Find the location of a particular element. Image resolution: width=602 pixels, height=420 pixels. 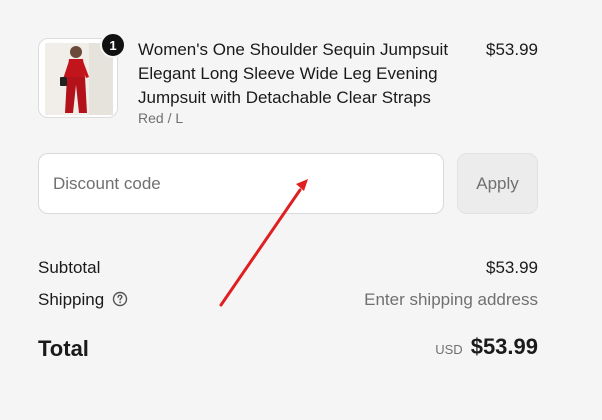

product-thumbnail-wrapper: 1 is located at coordinates (82, 75).